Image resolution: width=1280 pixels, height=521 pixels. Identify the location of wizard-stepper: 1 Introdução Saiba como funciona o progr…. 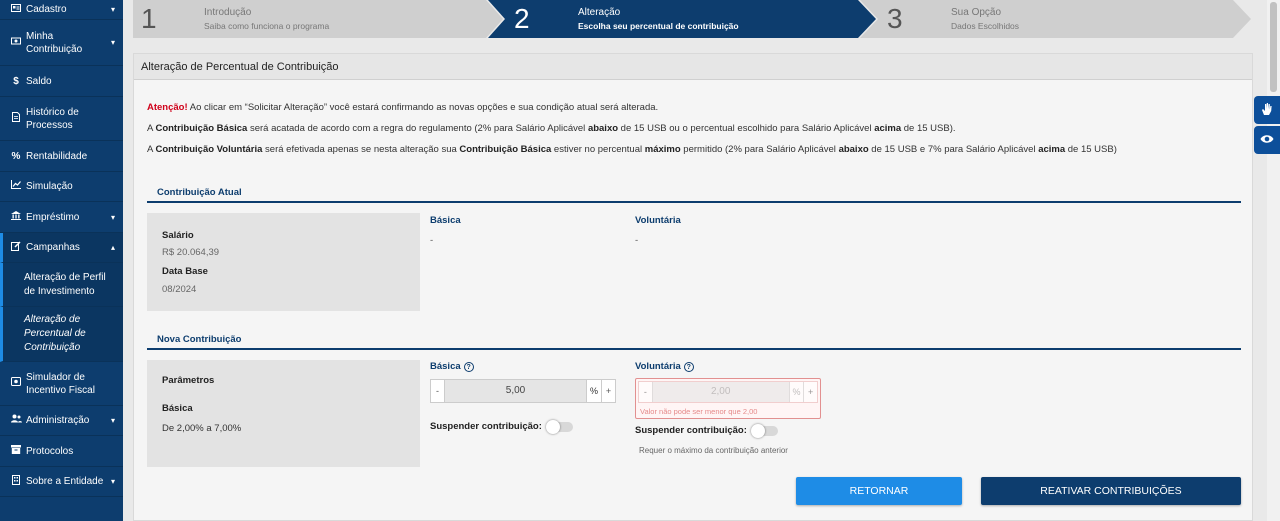
(692, 19).